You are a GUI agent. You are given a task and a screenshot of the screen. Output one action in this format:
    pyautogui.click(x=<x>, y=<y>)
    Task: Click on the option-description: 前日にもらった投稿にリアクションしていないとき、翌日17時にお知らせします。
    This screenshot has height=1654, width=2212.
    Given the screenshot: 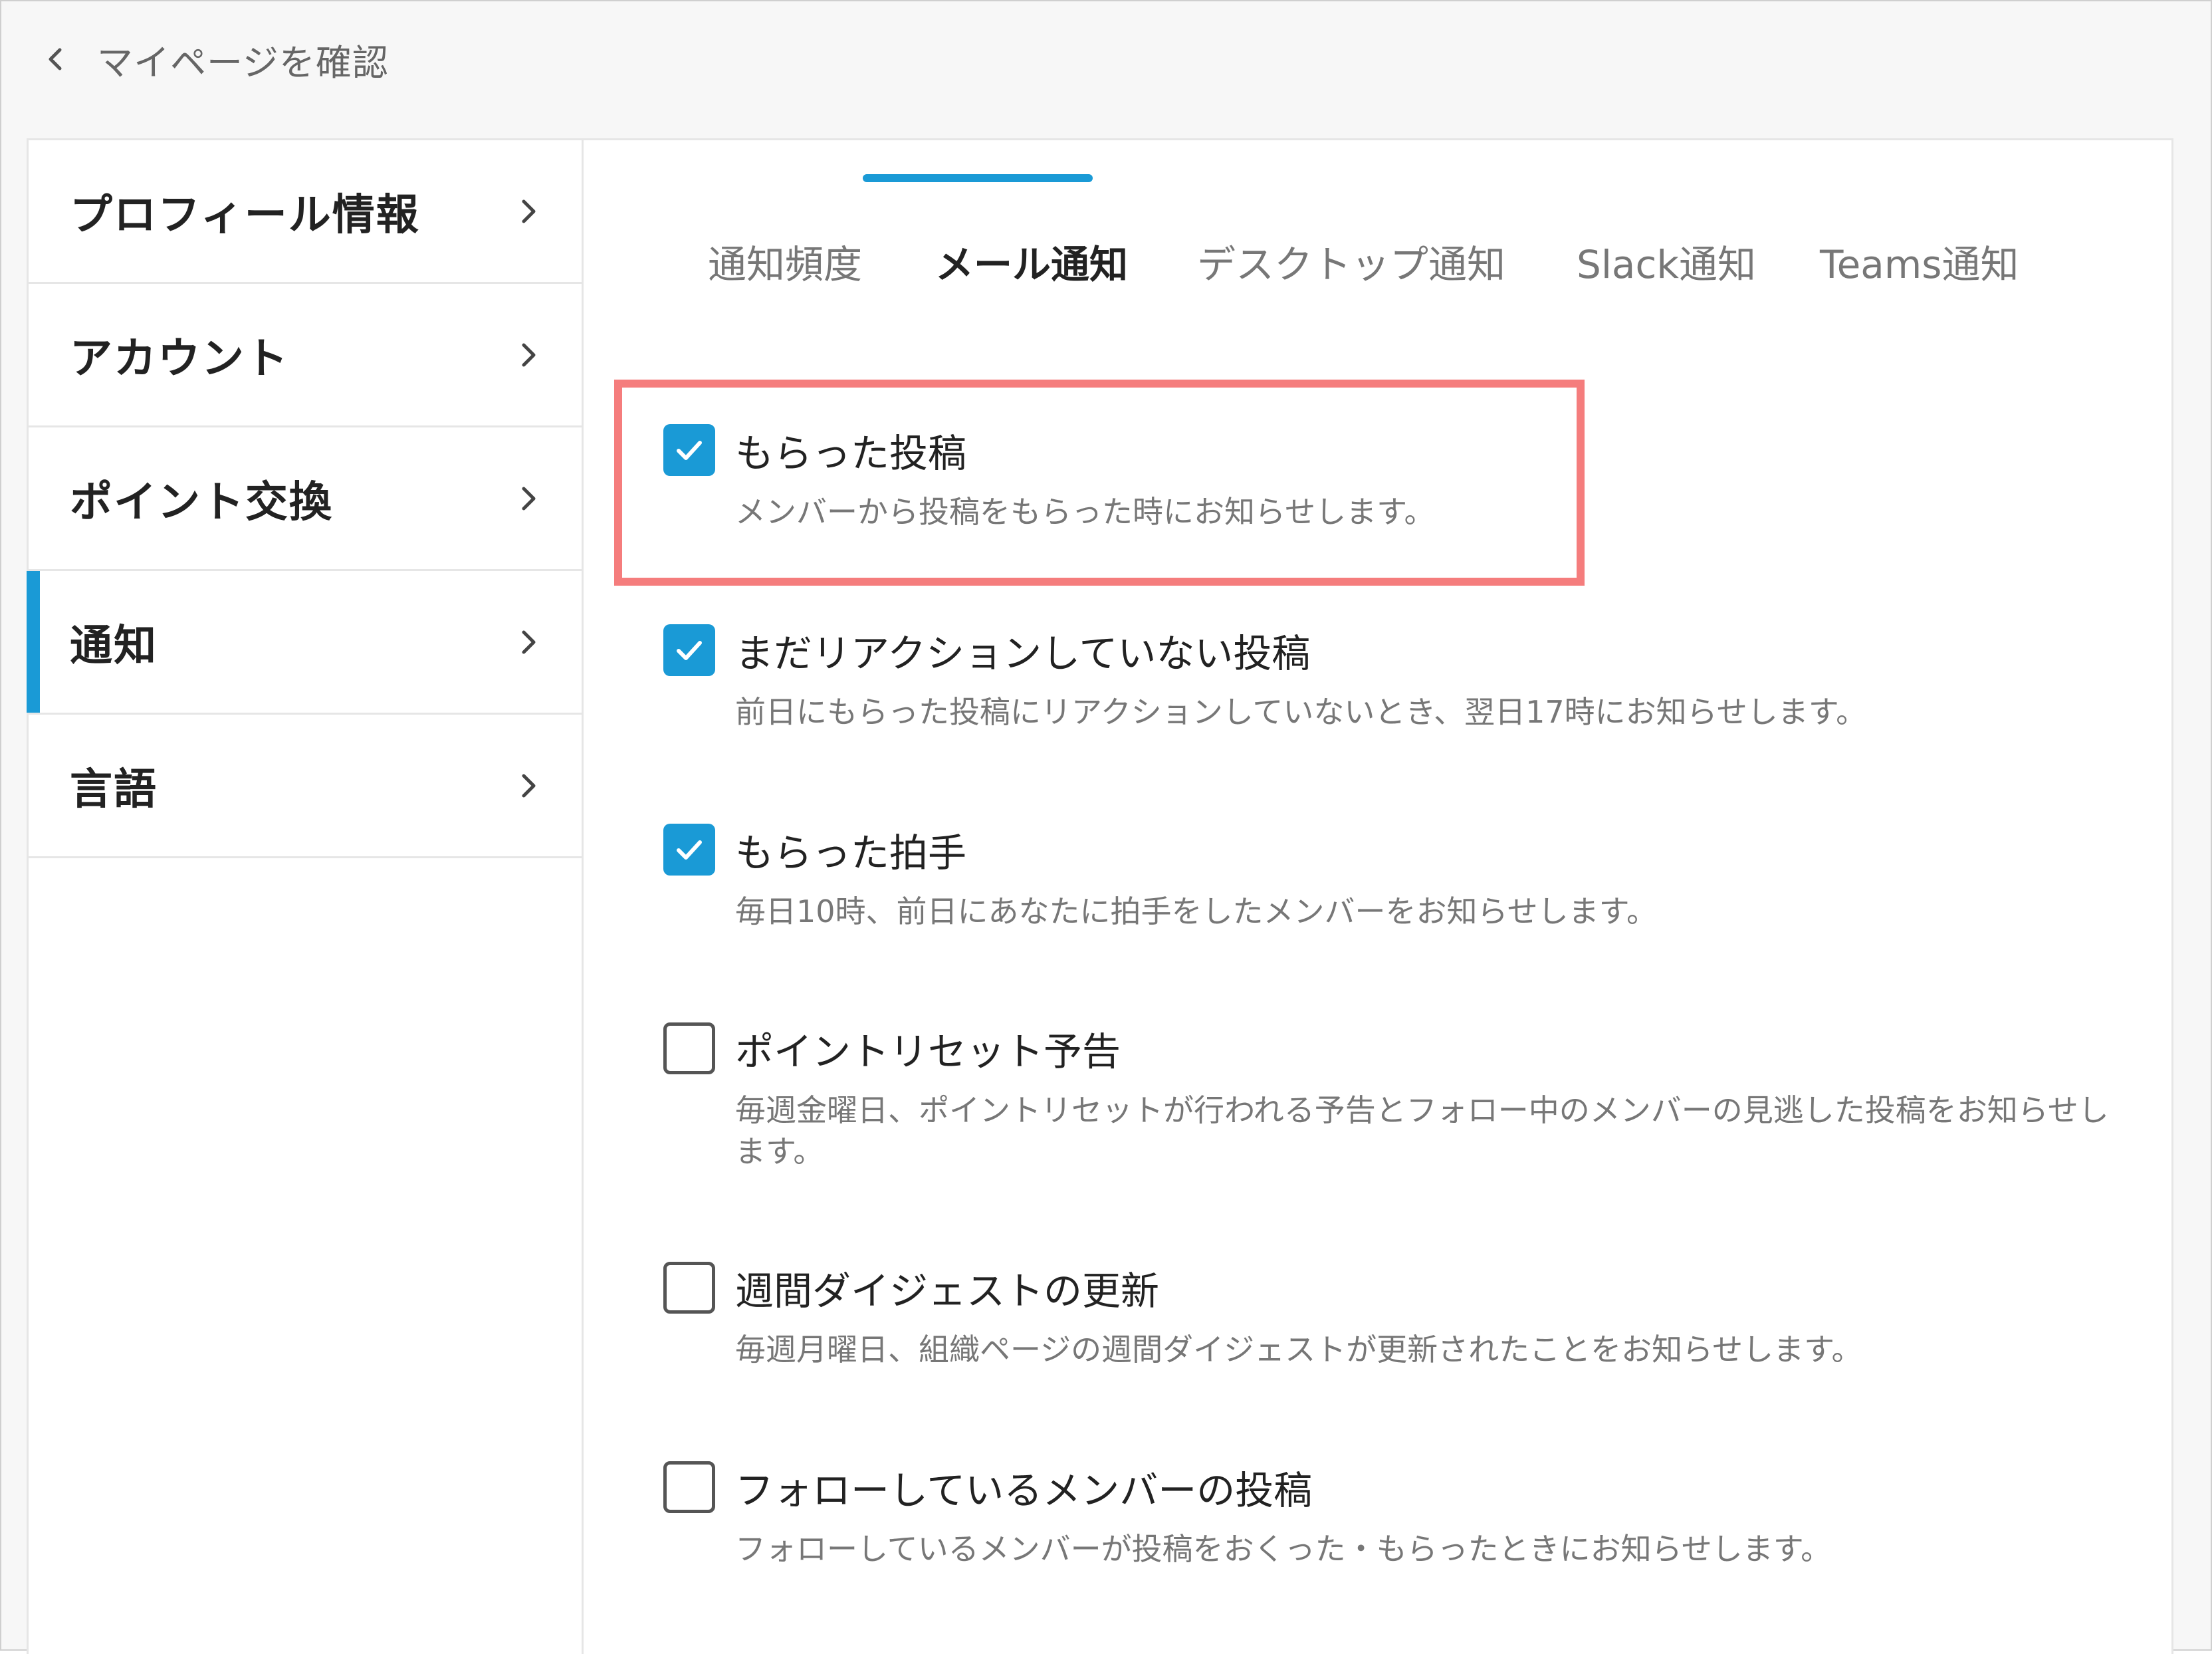 What is the action you would take?
    pyautogui.click(x=1301, y=712)
    